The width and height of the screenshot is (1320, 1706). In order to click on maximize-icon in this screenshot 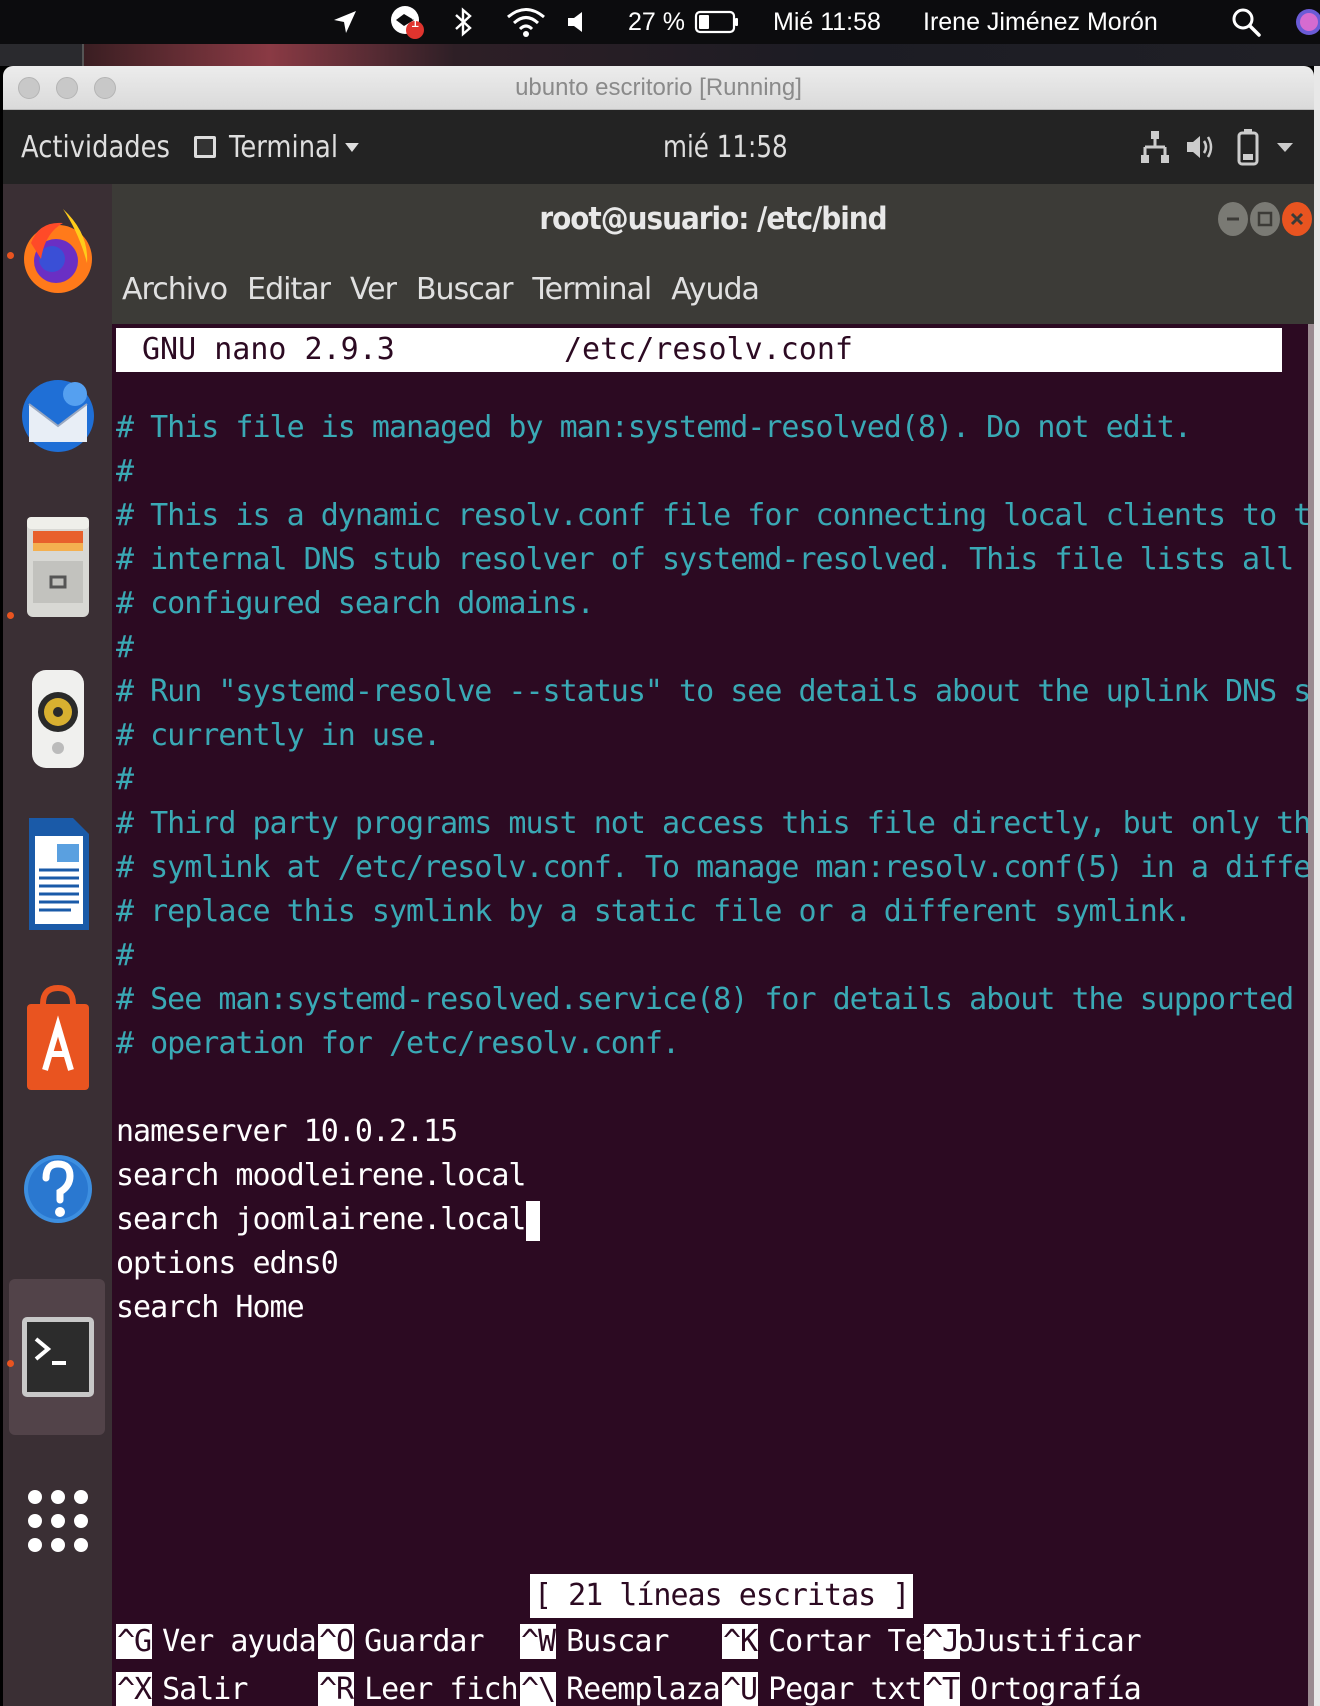, I will do `click(1265, 219)`.